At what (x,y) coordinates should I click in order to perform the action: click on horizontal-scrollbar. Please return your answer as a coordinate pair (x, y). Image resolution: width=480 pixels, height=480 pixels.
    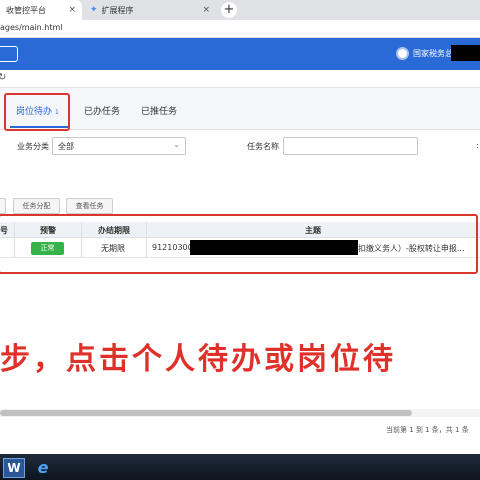
    Looking at the image, I should click on (240, 413).